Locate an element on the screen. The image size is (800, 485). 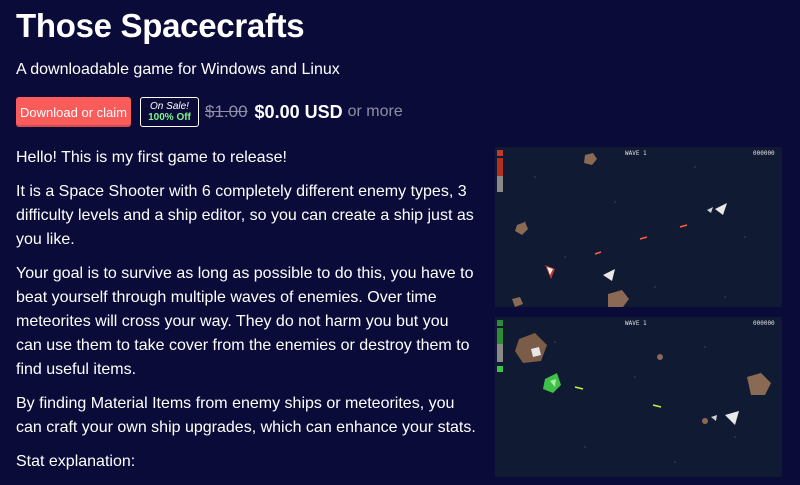
original-price: $1.00 is located at coordinates (226, 111).